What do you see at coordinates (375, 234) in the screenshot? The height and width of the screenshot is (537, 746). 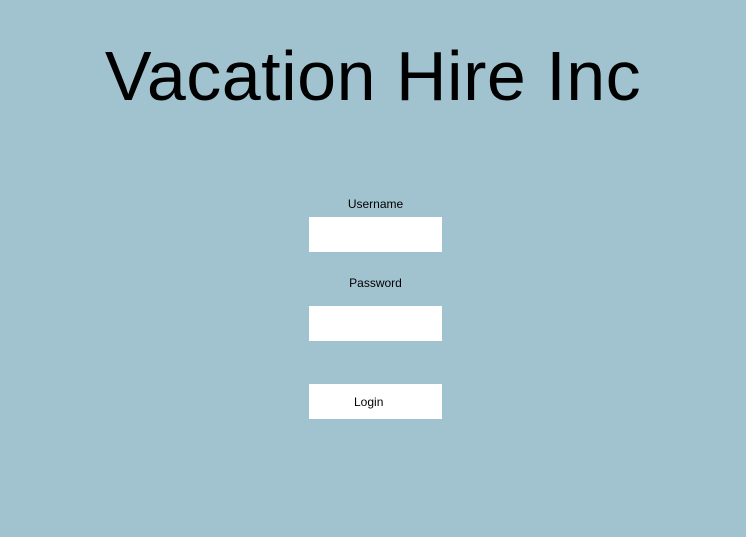 I see `username-input` at bounding box center [375, 234].